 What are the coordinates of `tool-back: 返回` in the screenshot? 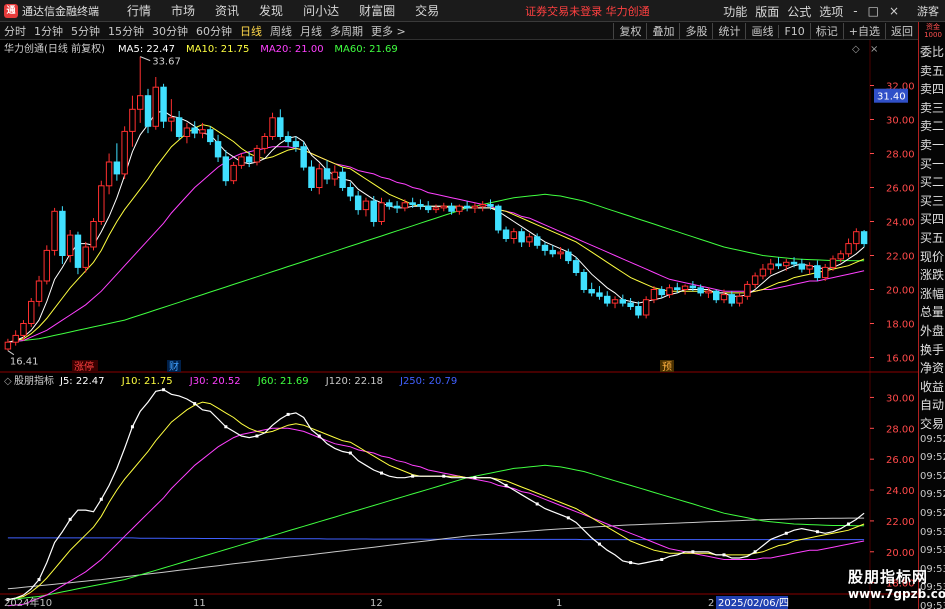 It's located at (901, 31).